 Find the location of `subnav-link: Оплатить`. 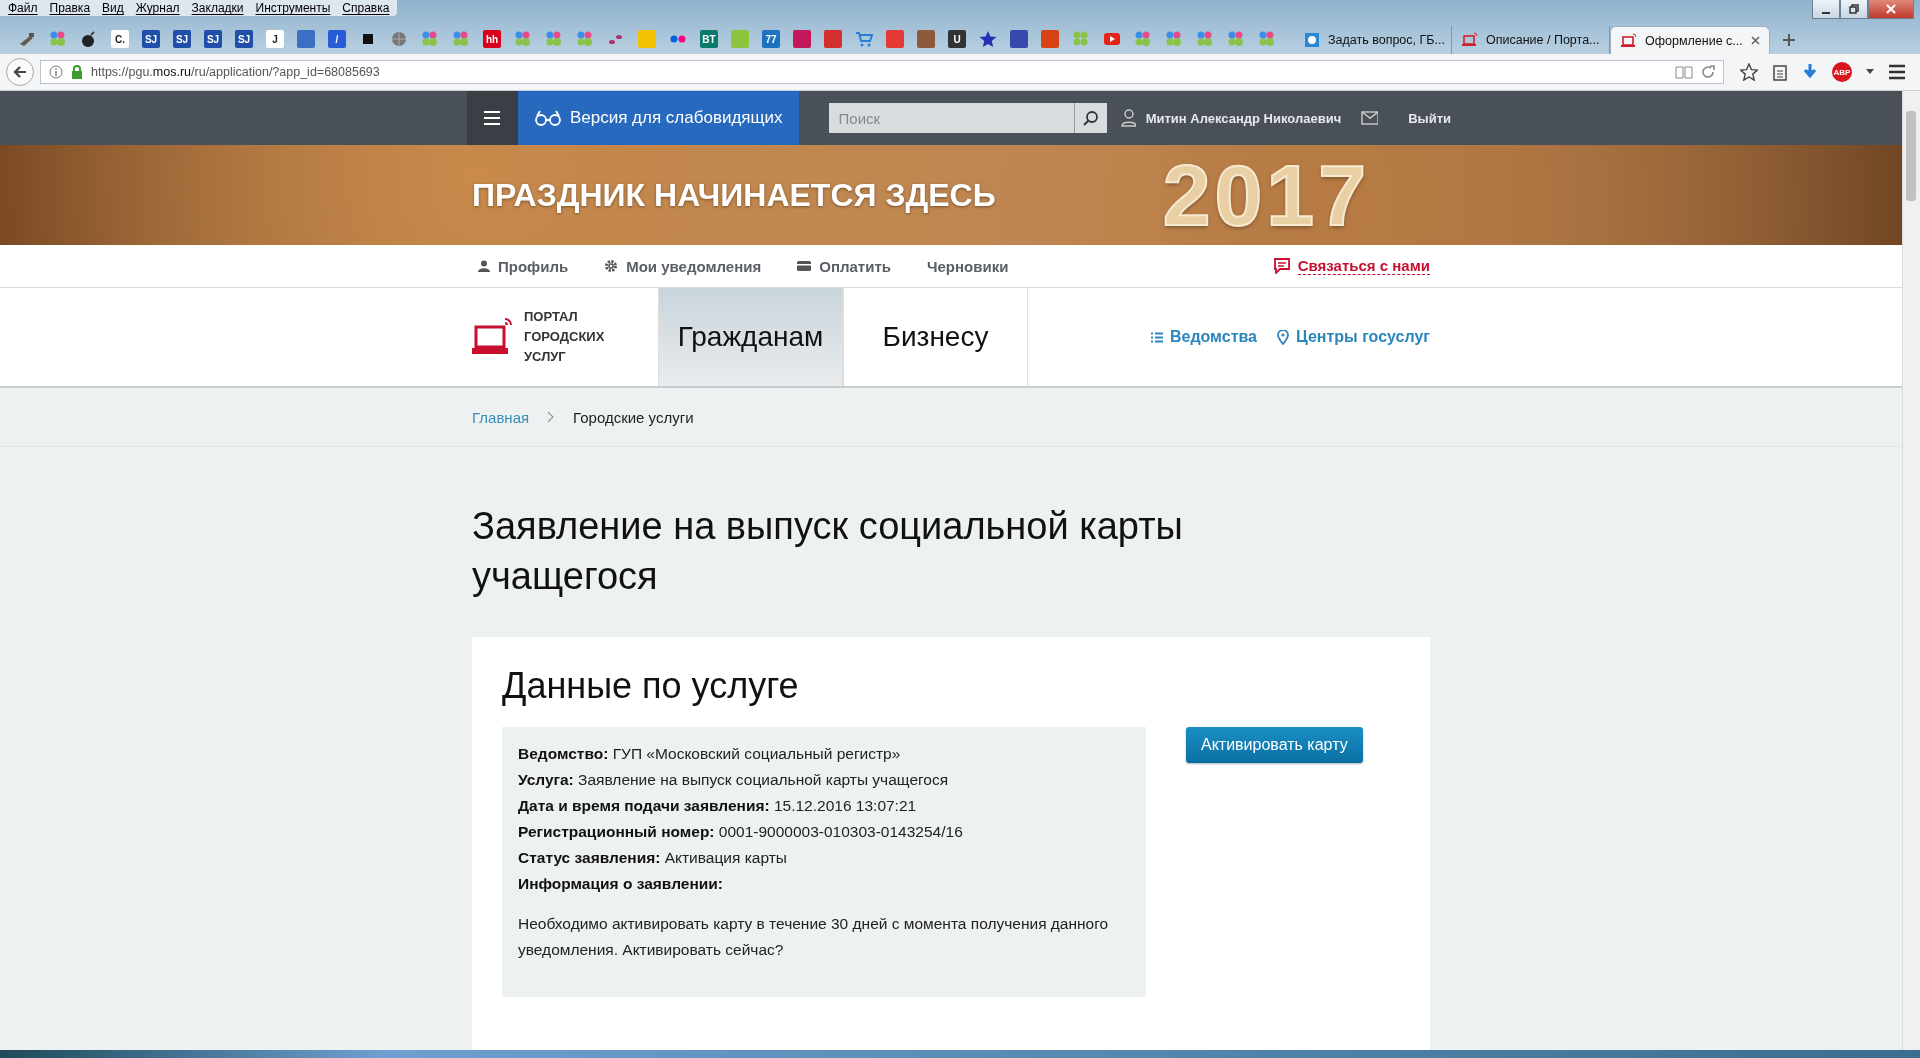

subnav-link: Оплатить is located at coordinates (844, 266).